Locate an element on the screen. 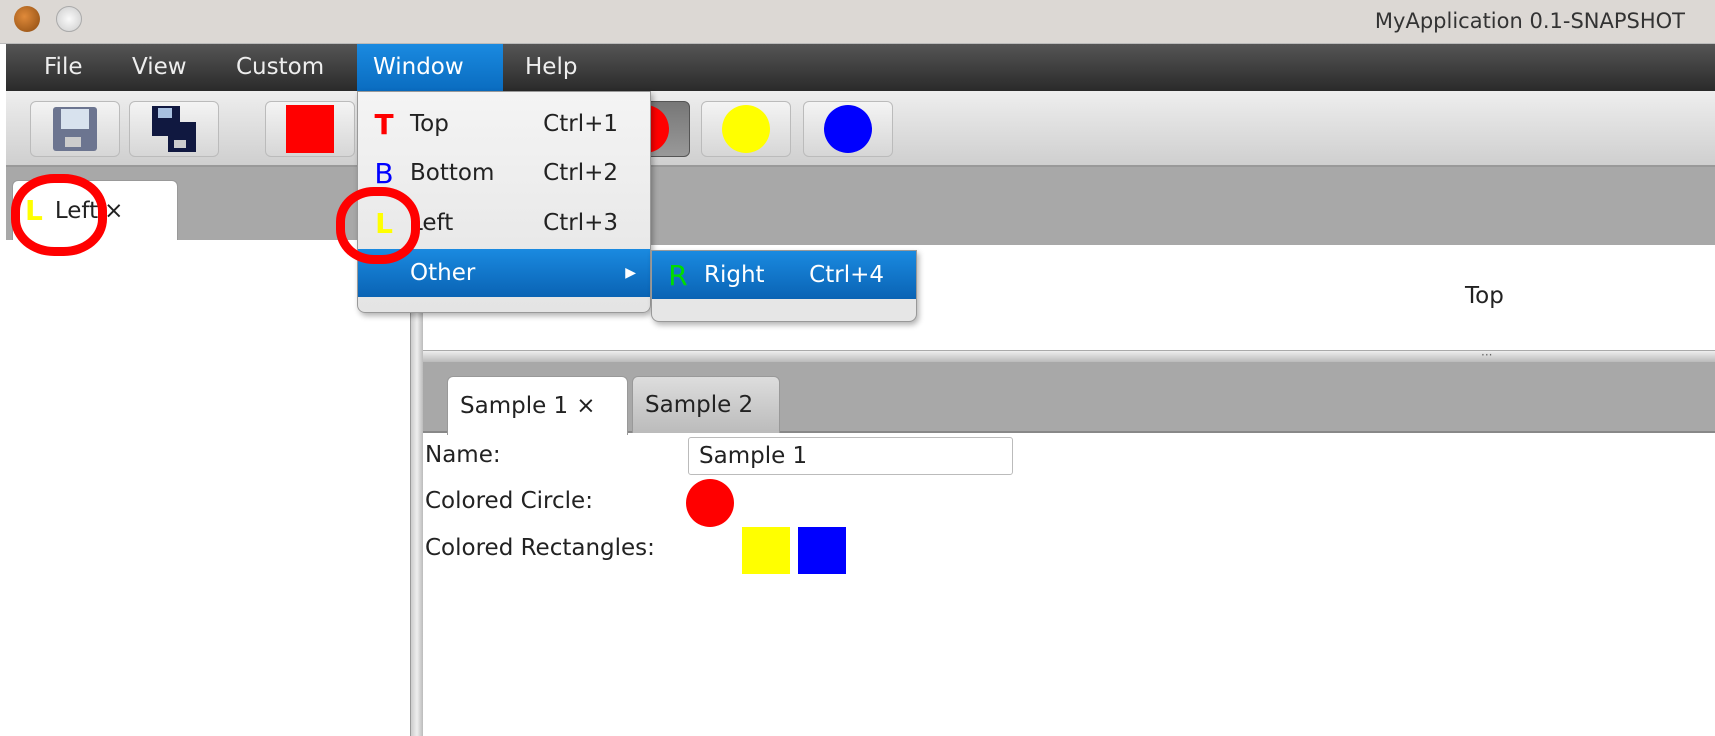  save-all-button is located at coordinates (174, 129).